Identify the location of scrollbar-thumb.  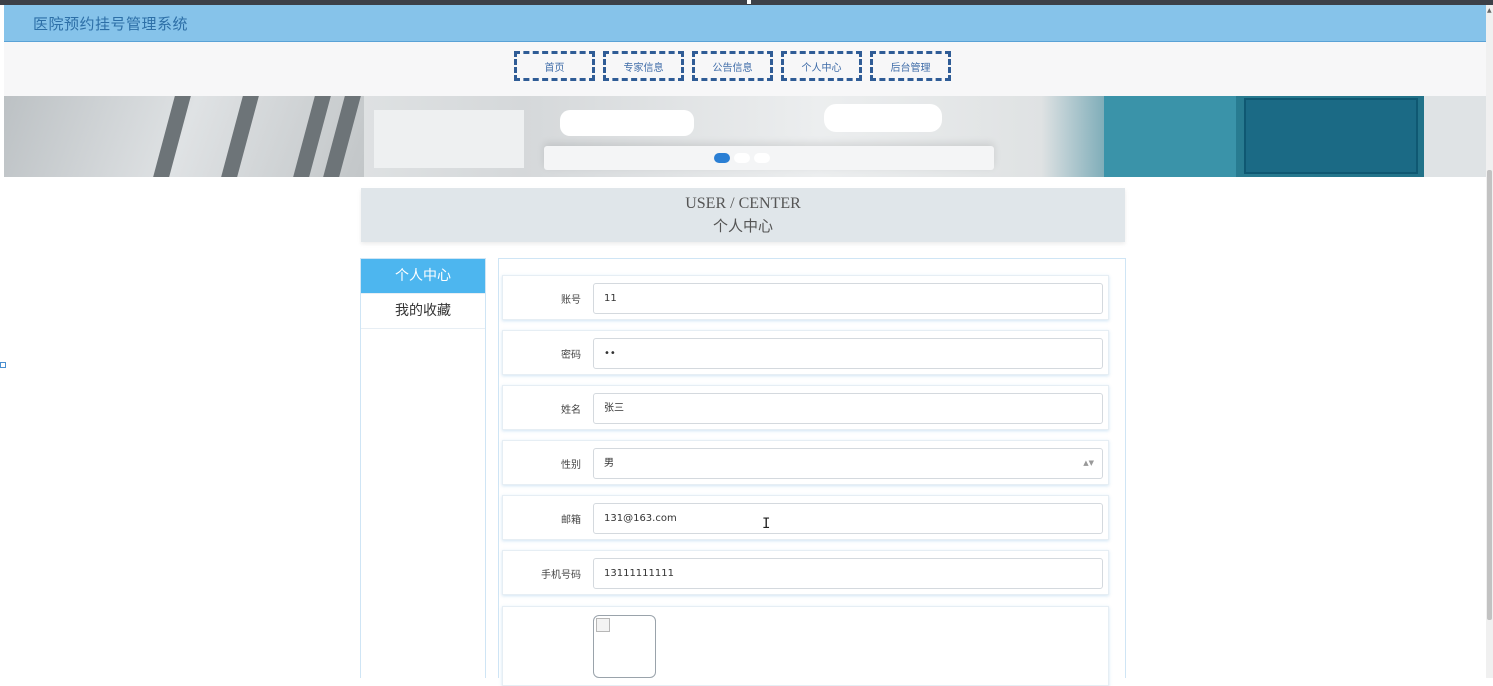
(1489, 395).